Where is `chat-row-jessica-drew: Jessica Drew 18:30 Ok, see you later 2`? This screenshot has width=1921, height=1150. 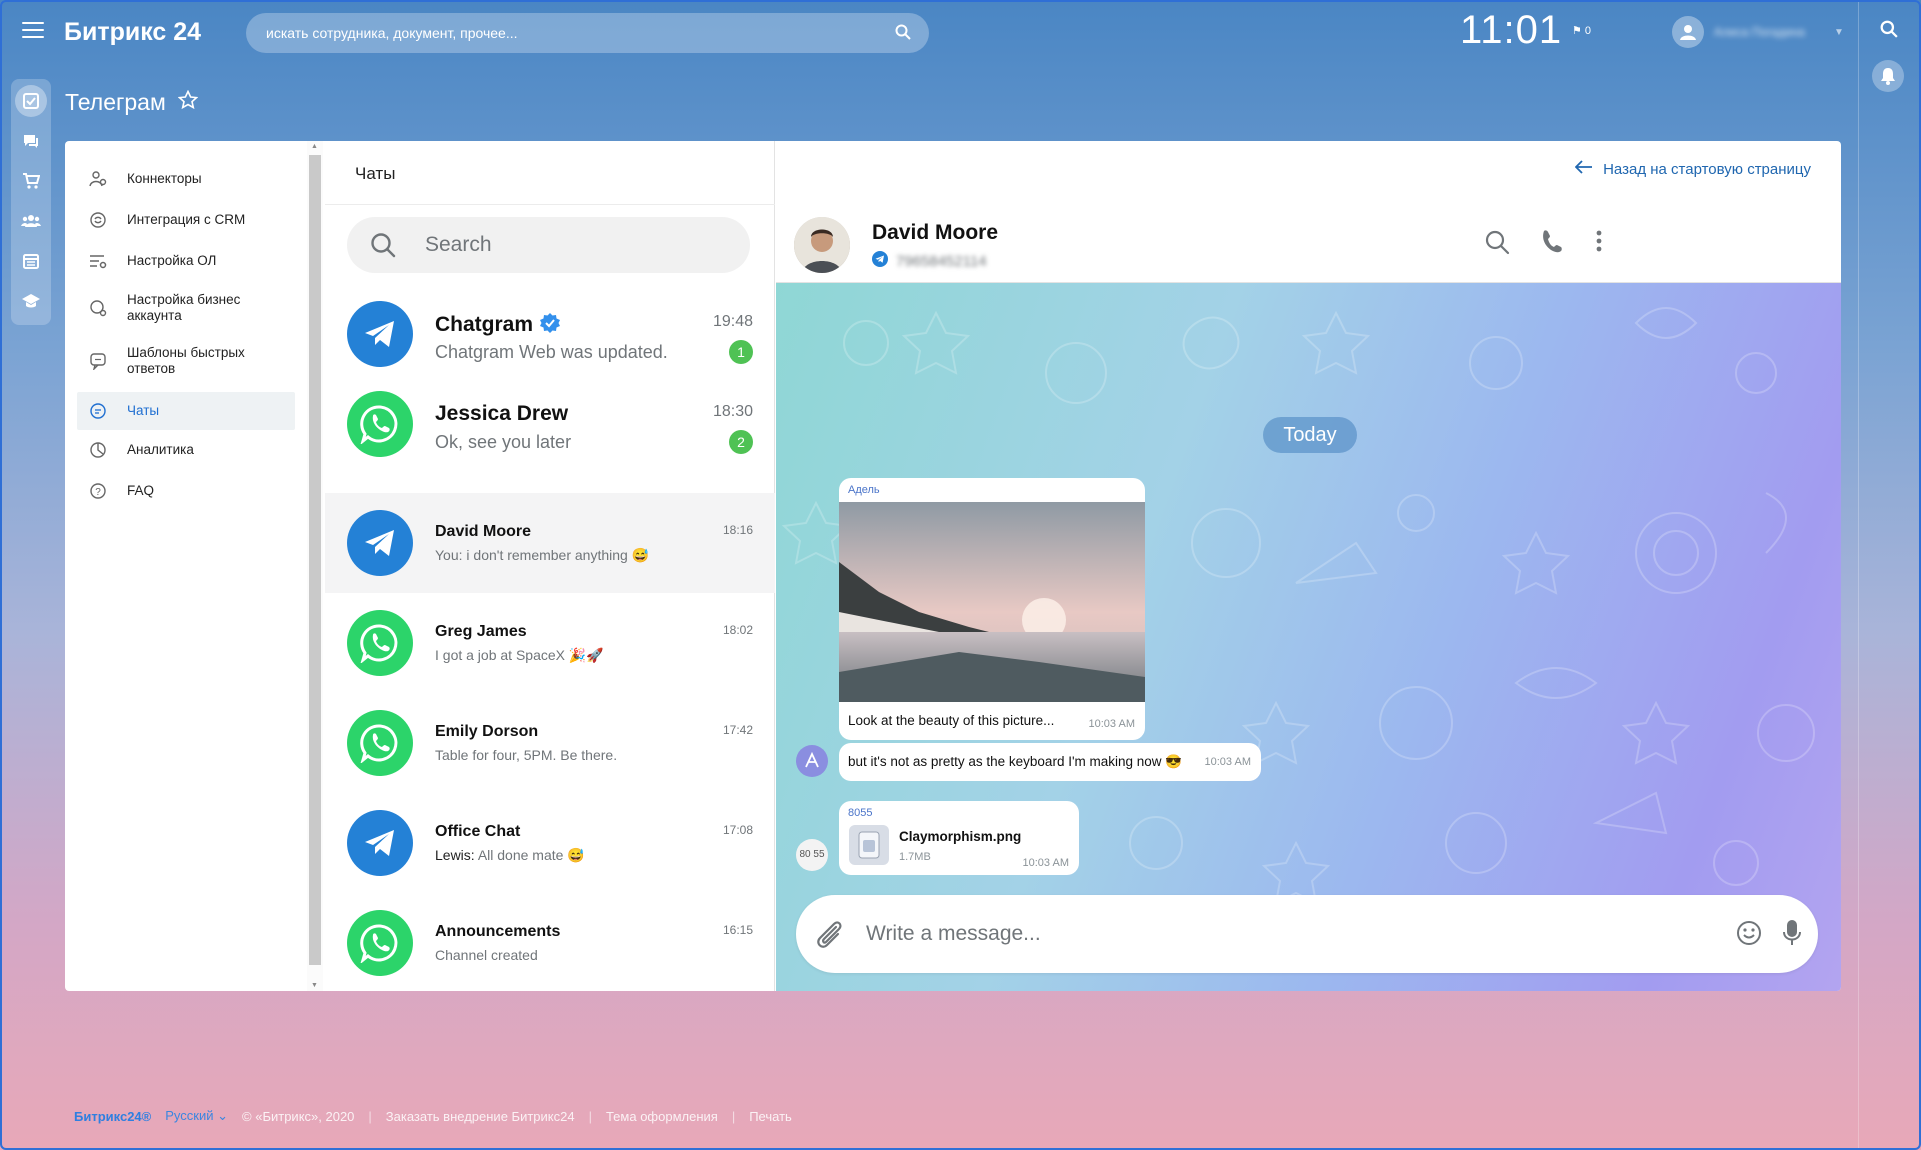
chat-row-jessica-drew: Jessica Drew 18:30 Ok, see you later 2 is located at coordinates (550, 434).